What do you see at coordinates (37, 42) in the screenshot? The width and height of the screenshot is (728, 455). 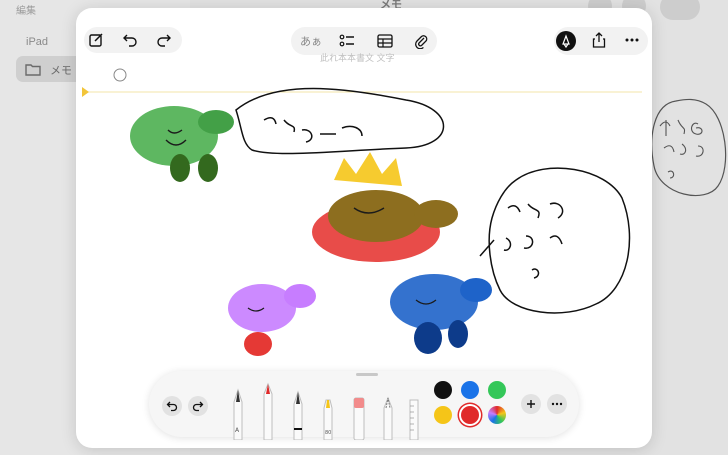 I see `background-ipad-label: iPad` at bounding box center [37, 42].